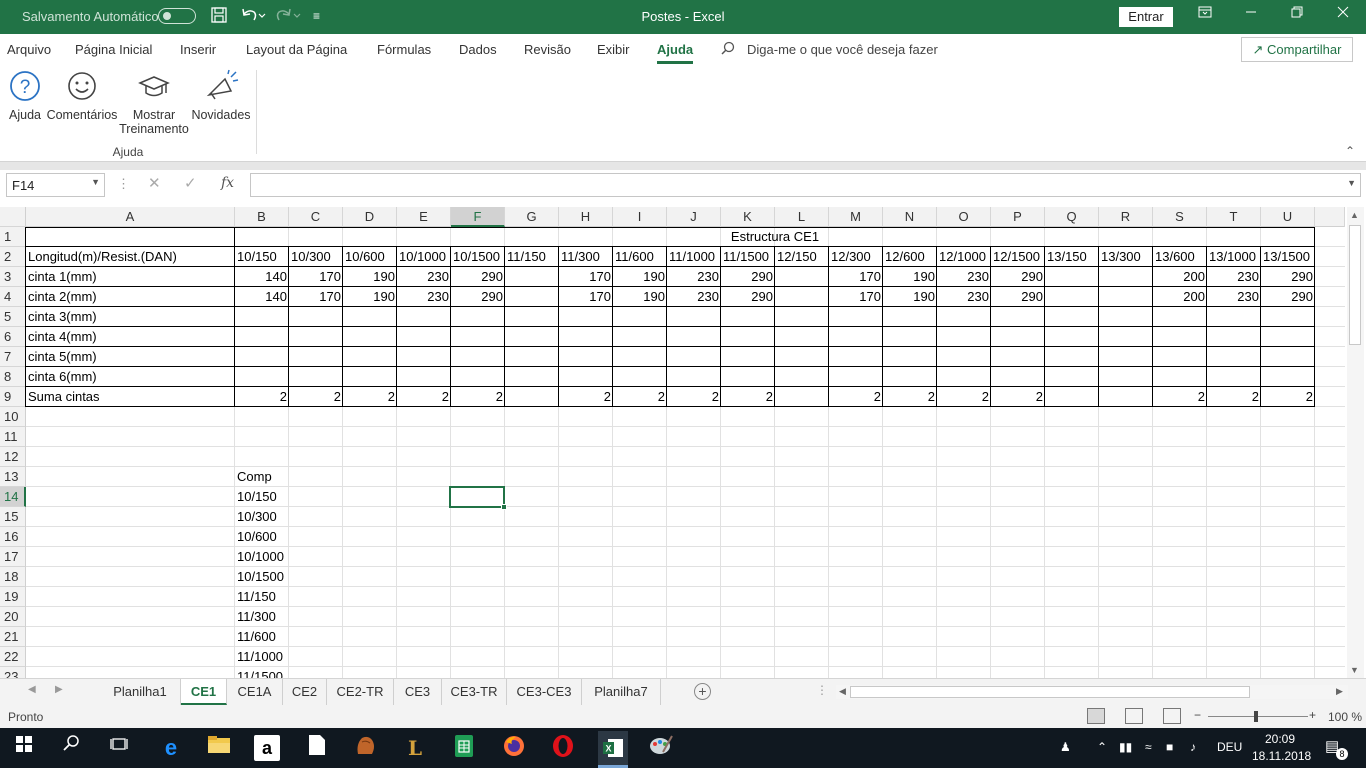 Image resolution: width=1366 pixels, height=769 pixels. What do you see at coordinates (1180, 217) in the screenshot?
I see `column-header: S` at bounding box center [1180, 217].